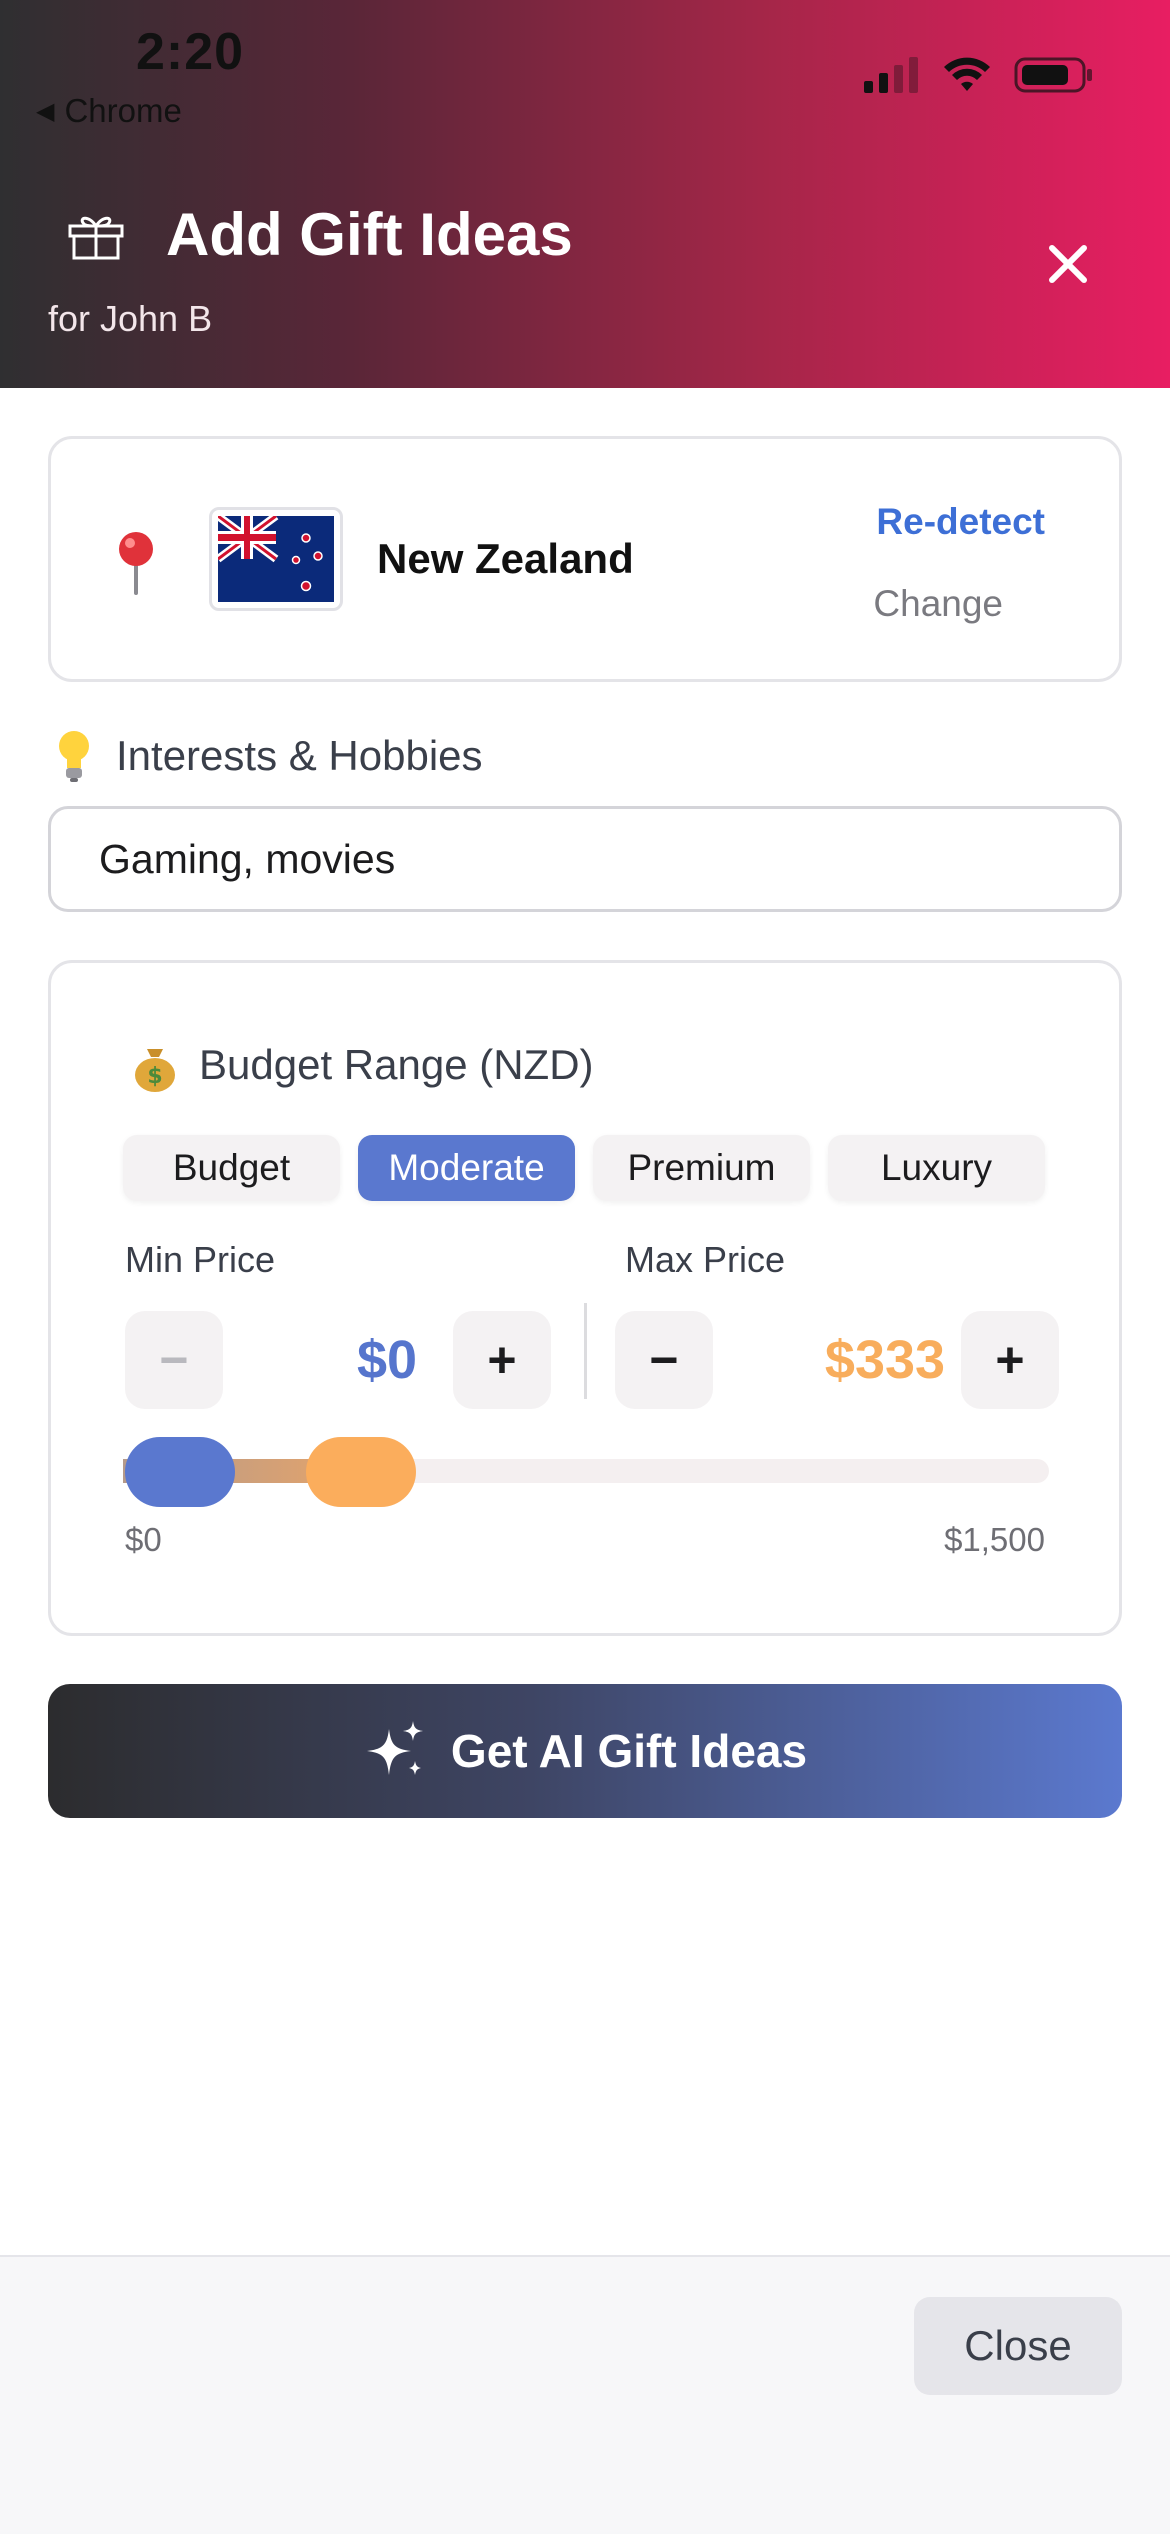 The width and height of the screenshot is (1170, 2534). I want to click on get-ai-gift-ideas-button: Get AI Gift Ideas, so click(585, 1751).